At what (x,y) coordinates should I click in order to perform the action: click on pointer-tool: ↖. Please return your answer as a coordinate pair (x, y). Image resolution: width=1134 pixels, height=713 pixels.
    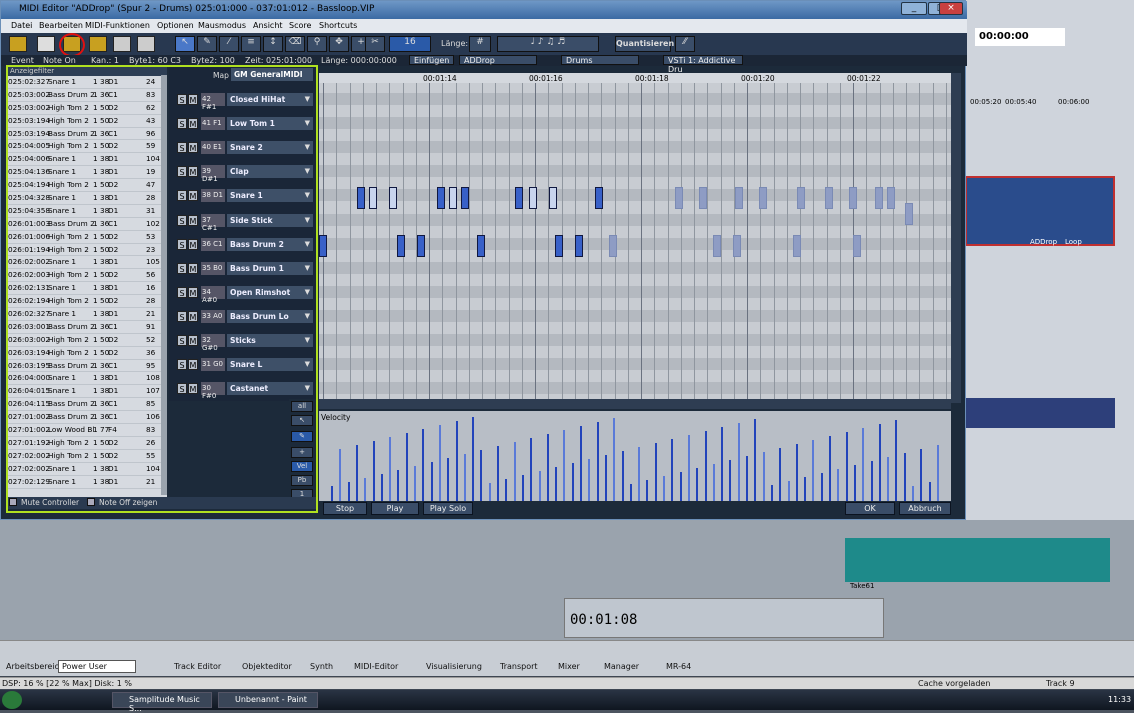
    Looking at the image, I should click on (185, 44).